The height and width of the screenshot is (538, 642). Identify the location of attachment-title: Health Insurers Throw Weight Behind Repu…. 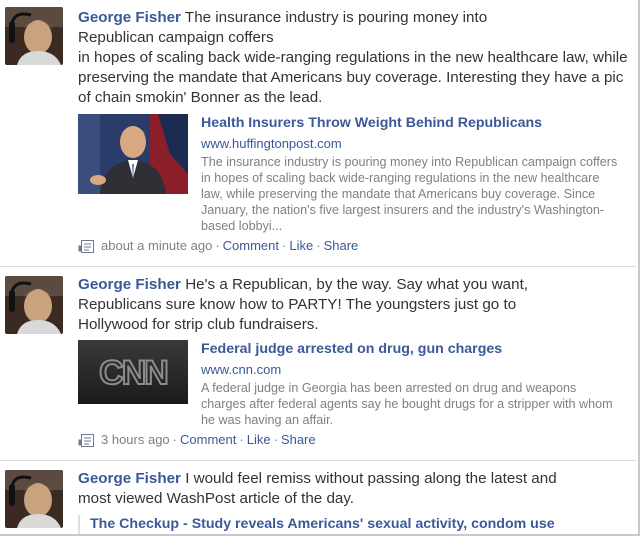
(411, 123).